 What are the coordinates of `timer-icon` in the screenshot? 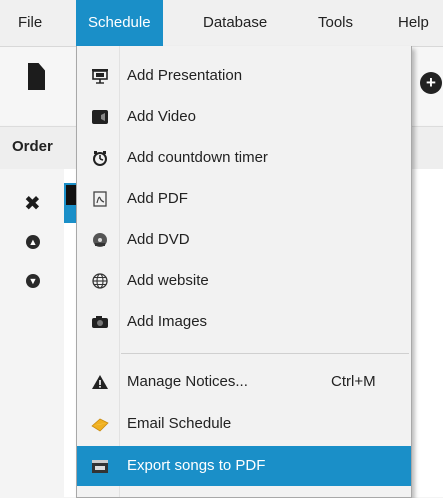 It's located at (100, 158).